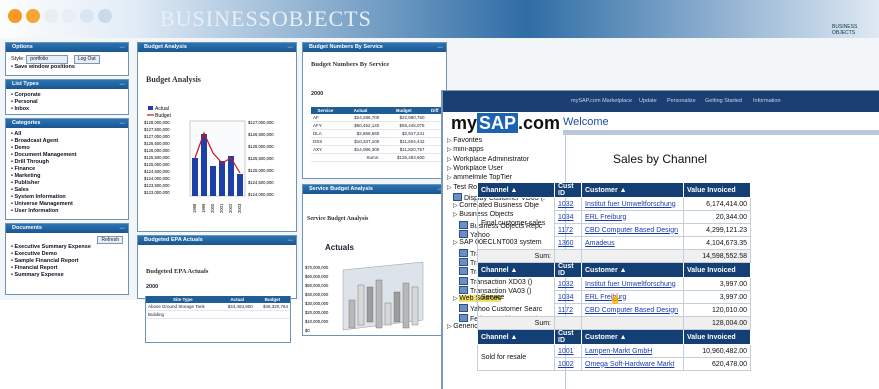 The width and height of the screenshot is (879, 389). What do you see at coordinates (218, 314) in the screenshot?
I see `table-row: Building` at bounding box center [218, 314].